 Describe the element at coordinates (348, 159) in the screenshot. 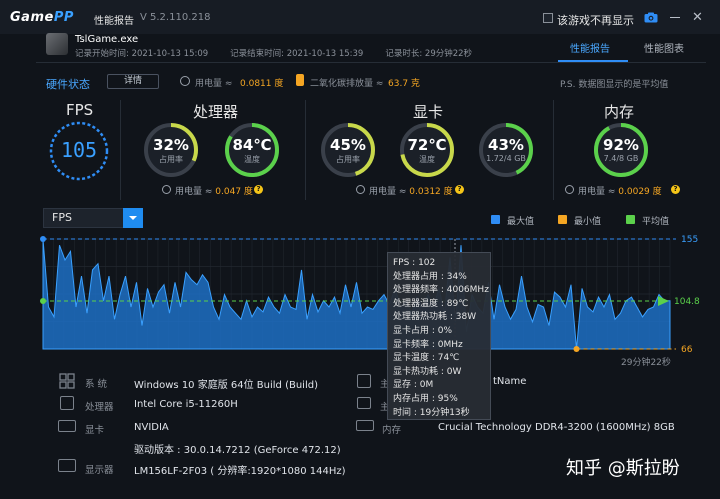

I see `gpu-usage-label: 占用率` at that location.